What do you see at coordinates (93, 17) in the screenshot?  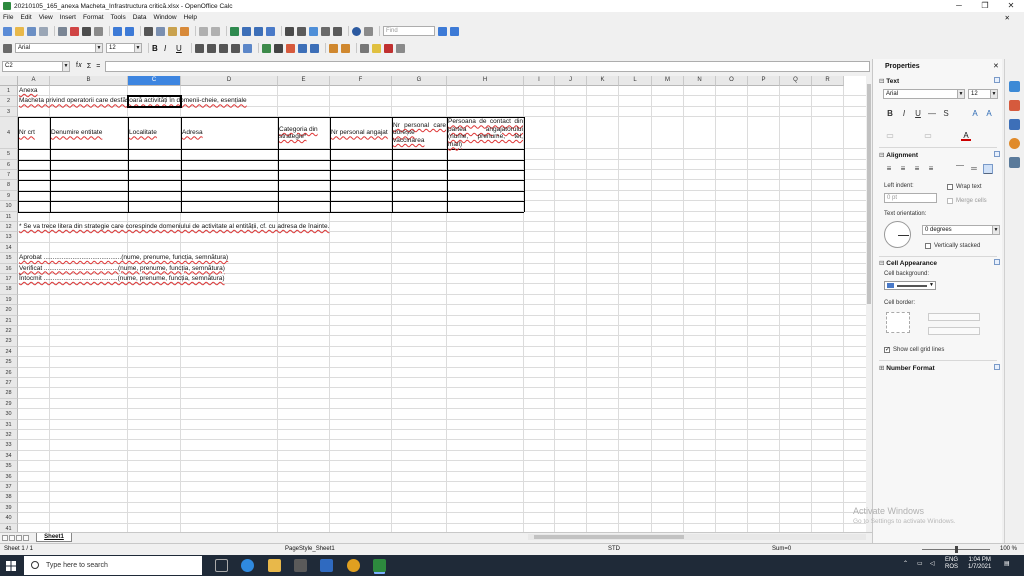 I see `menu-format: Format` at bounding box center [93, 17].